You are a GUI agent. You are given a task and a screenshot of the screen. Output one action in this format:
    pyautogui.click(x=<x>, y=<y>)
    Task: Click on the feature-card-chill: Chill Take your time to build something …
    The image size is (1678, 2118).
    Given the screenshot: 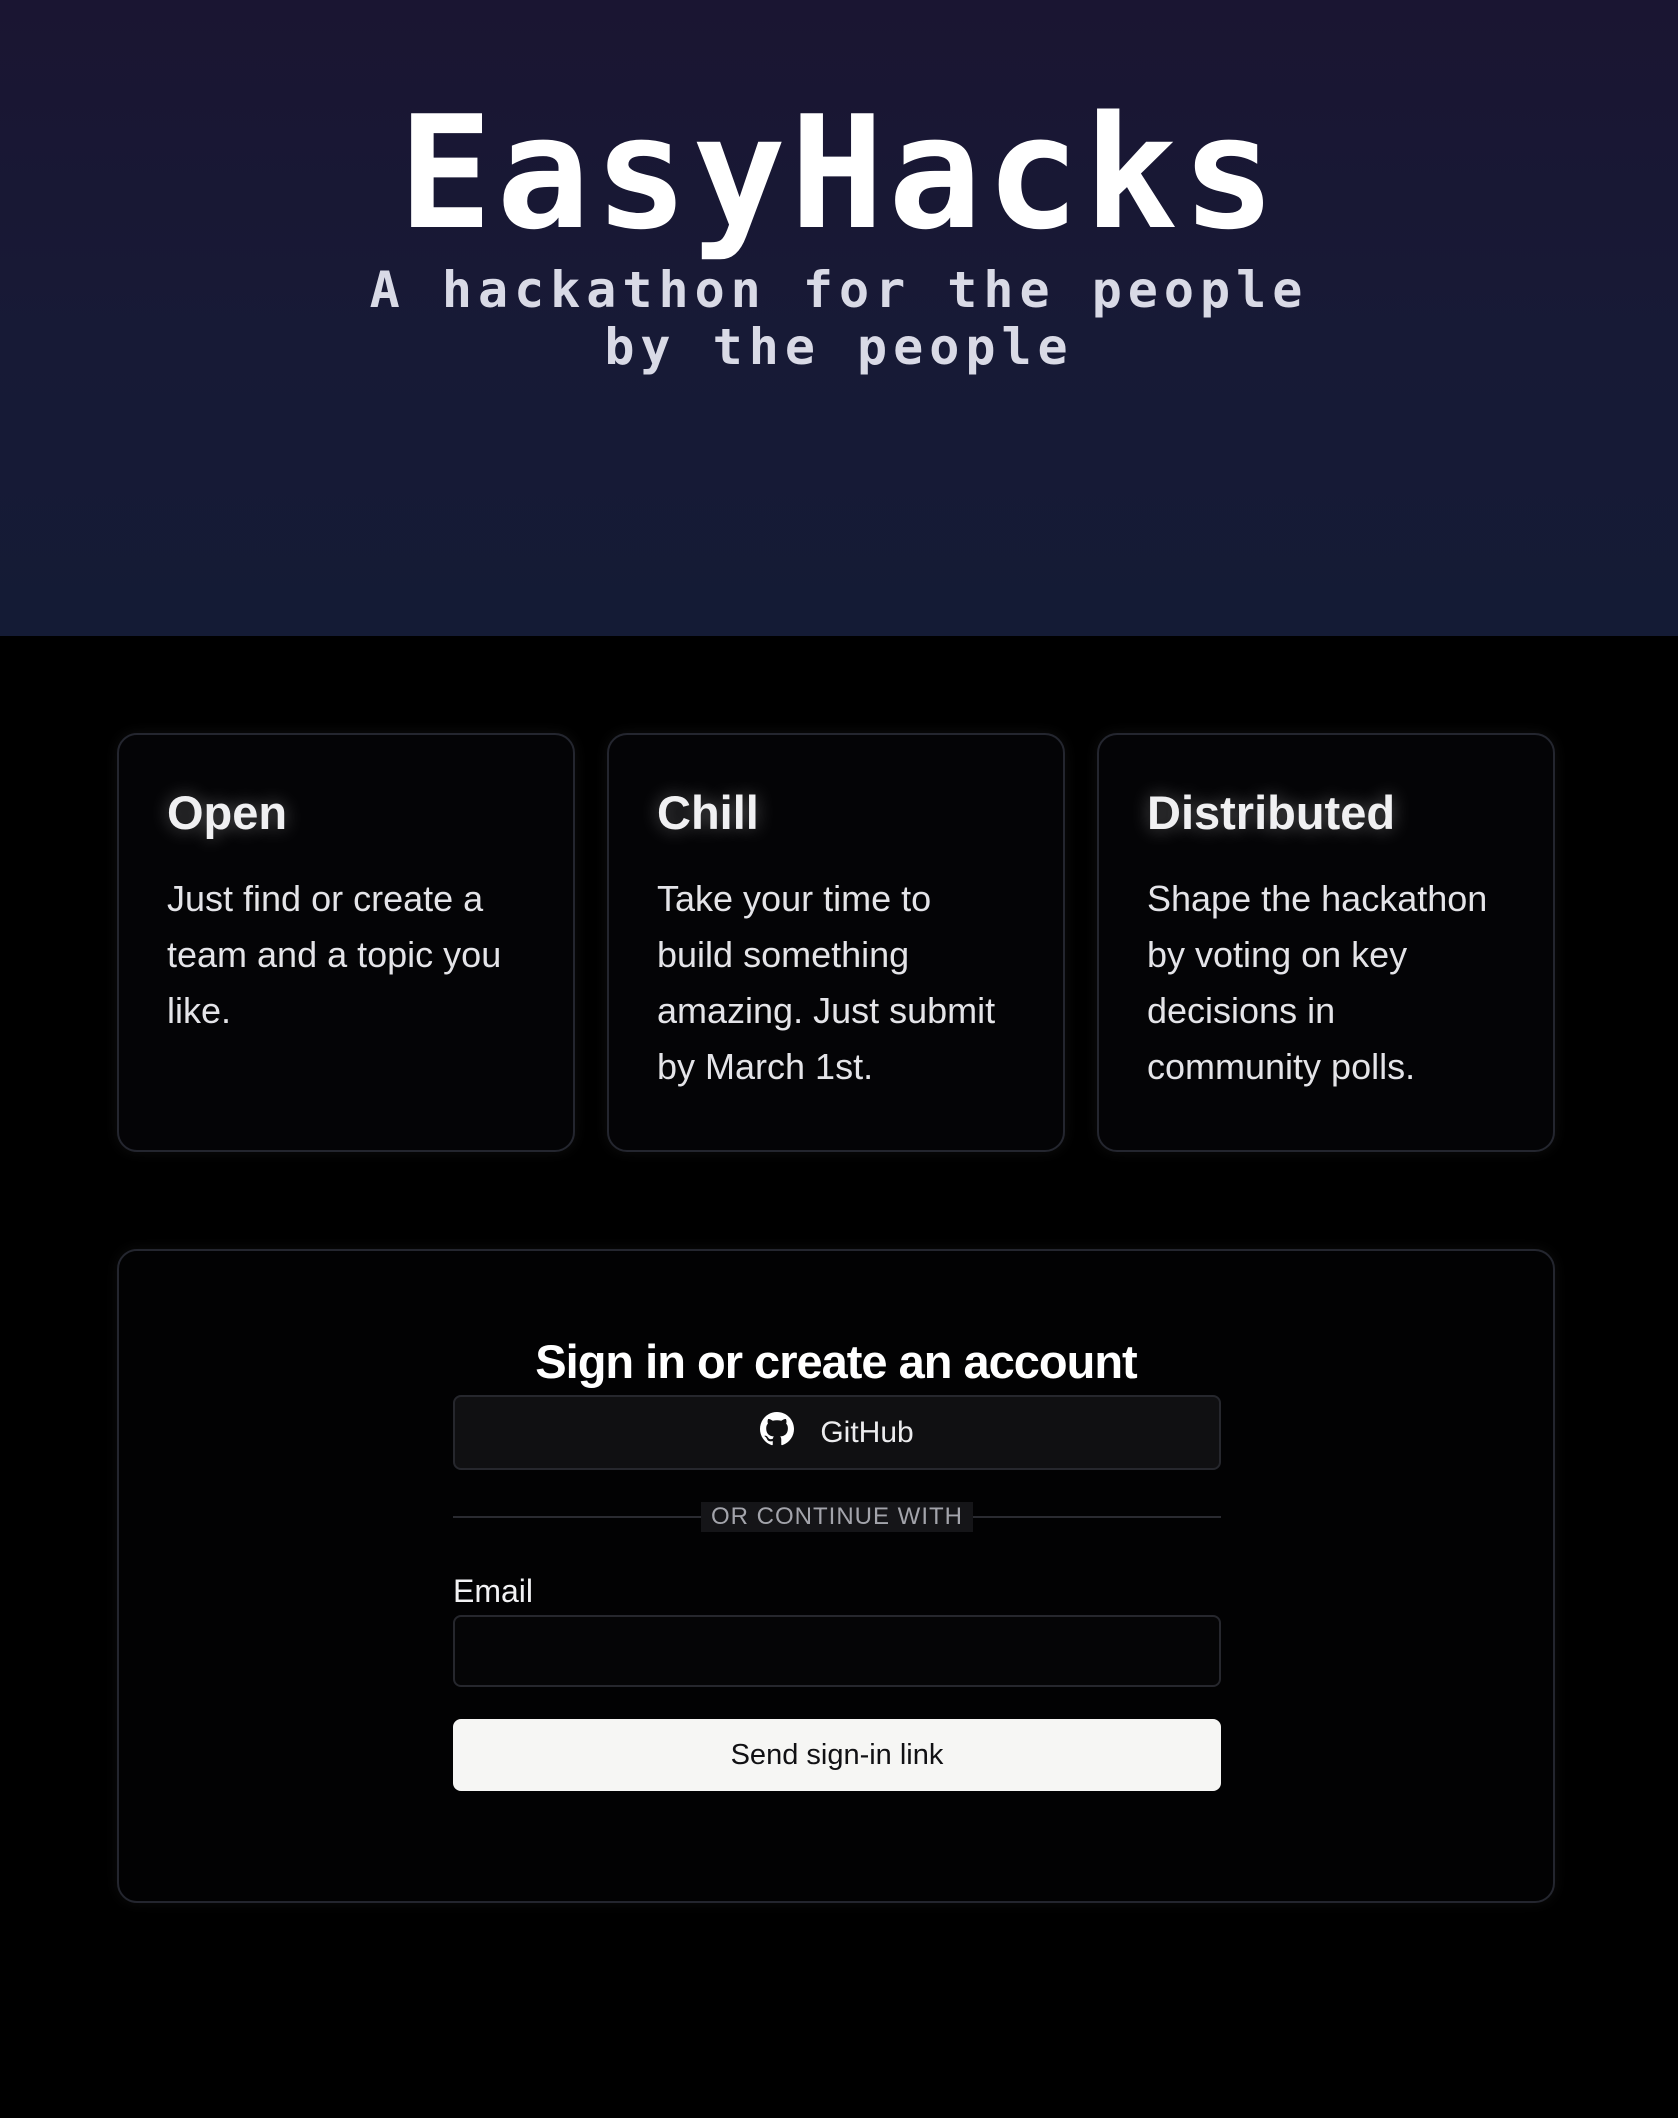 What is the action you would take?
    pyautogui.click(x=836, y=942)
    